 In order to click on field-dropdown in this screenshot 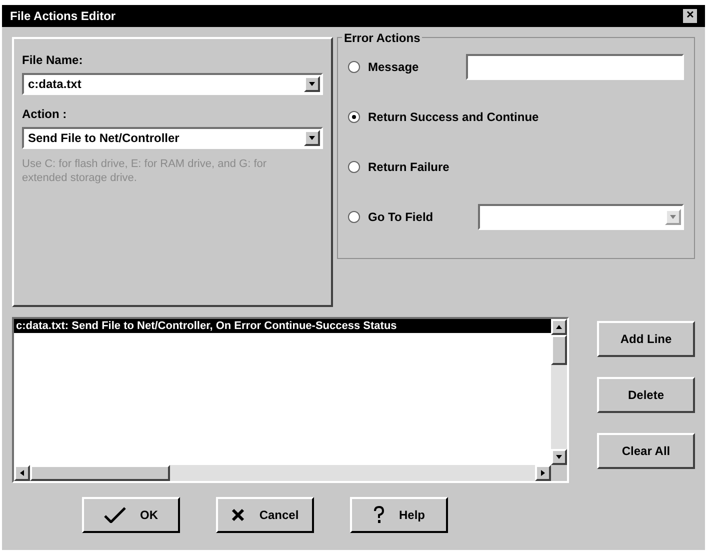, I will do `click(581, 217)`.